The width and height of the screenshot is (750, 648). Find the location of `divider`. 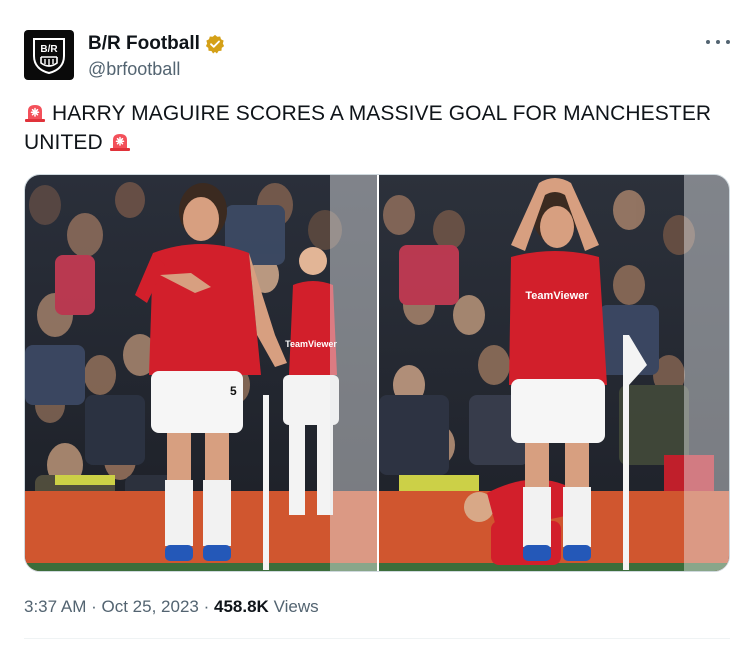

divider is located at coordinates (377, 638).